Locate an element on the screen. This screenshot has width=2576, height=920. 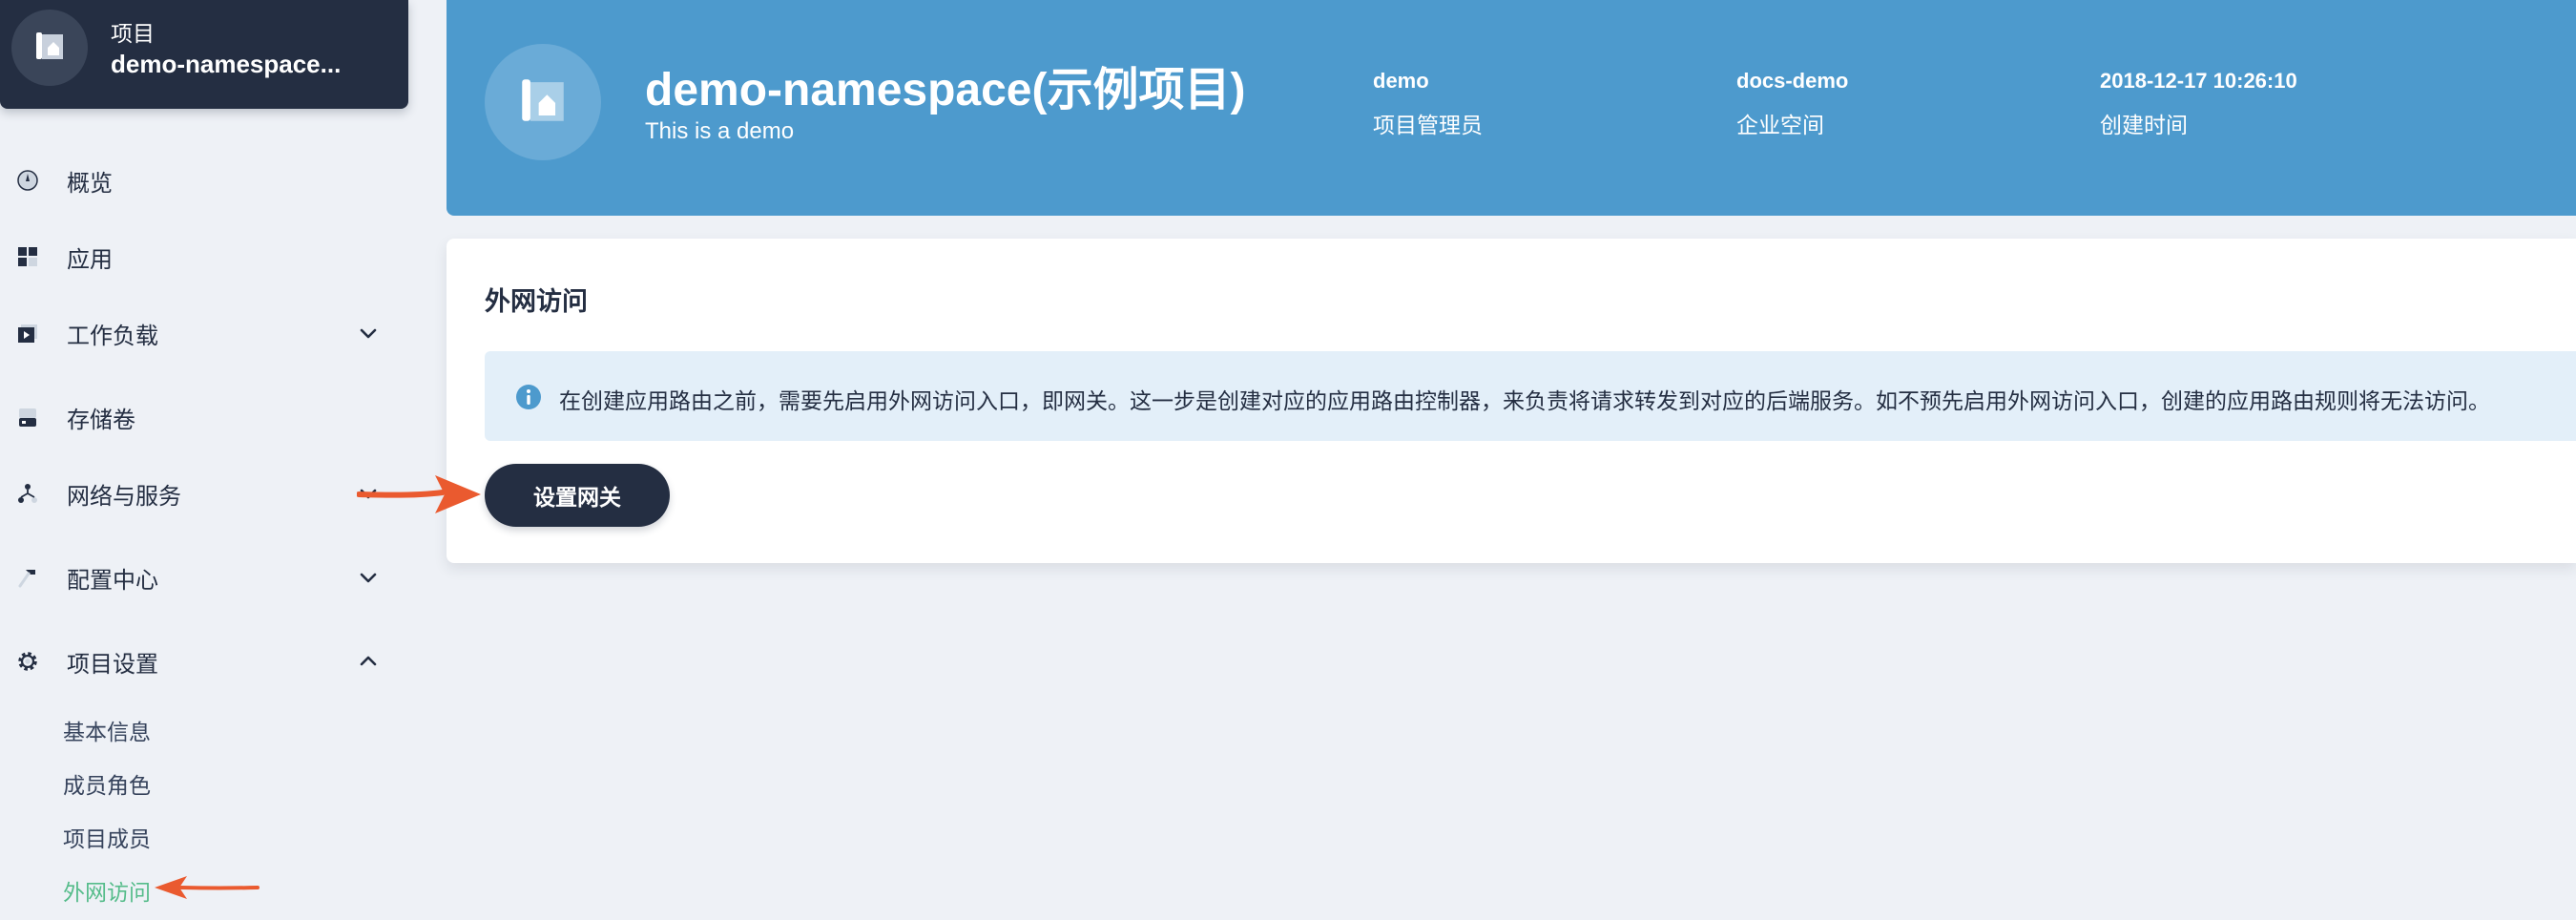
sidebar-item-label: 应用 is located at coordinates (90, 259).